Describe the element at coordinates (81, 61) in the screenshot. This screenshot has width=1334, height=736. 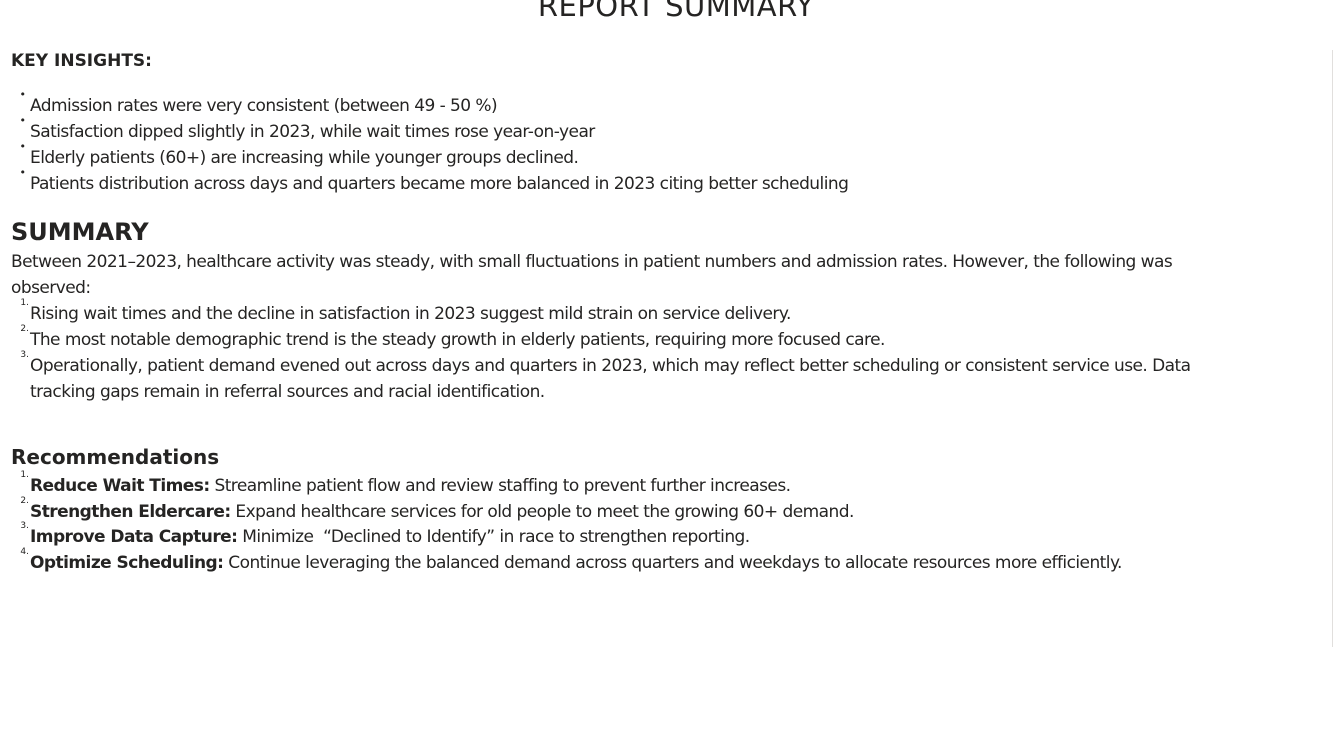
I see `key-insights-heading: KEY INSIGHTS:` at that location.